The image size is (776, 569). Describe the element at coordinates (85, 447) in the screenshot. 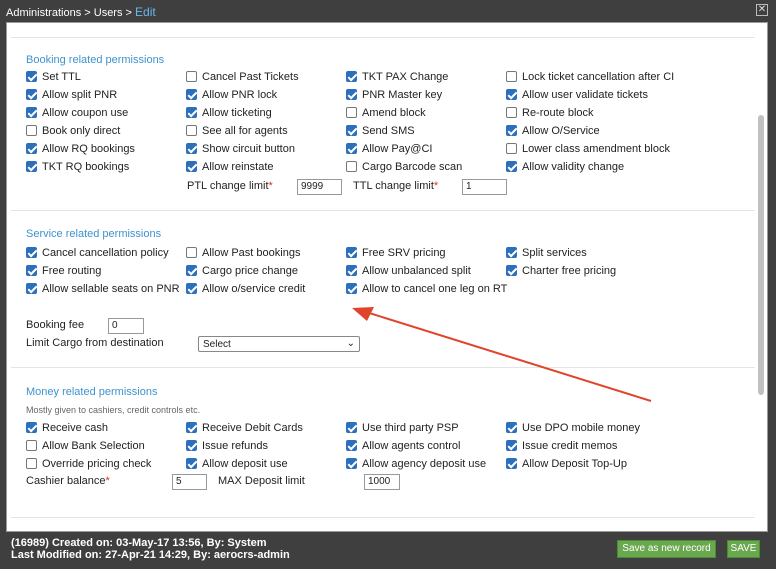

I see `checkbox-allow-bank-selection: Allow Bank Selection` at that location.